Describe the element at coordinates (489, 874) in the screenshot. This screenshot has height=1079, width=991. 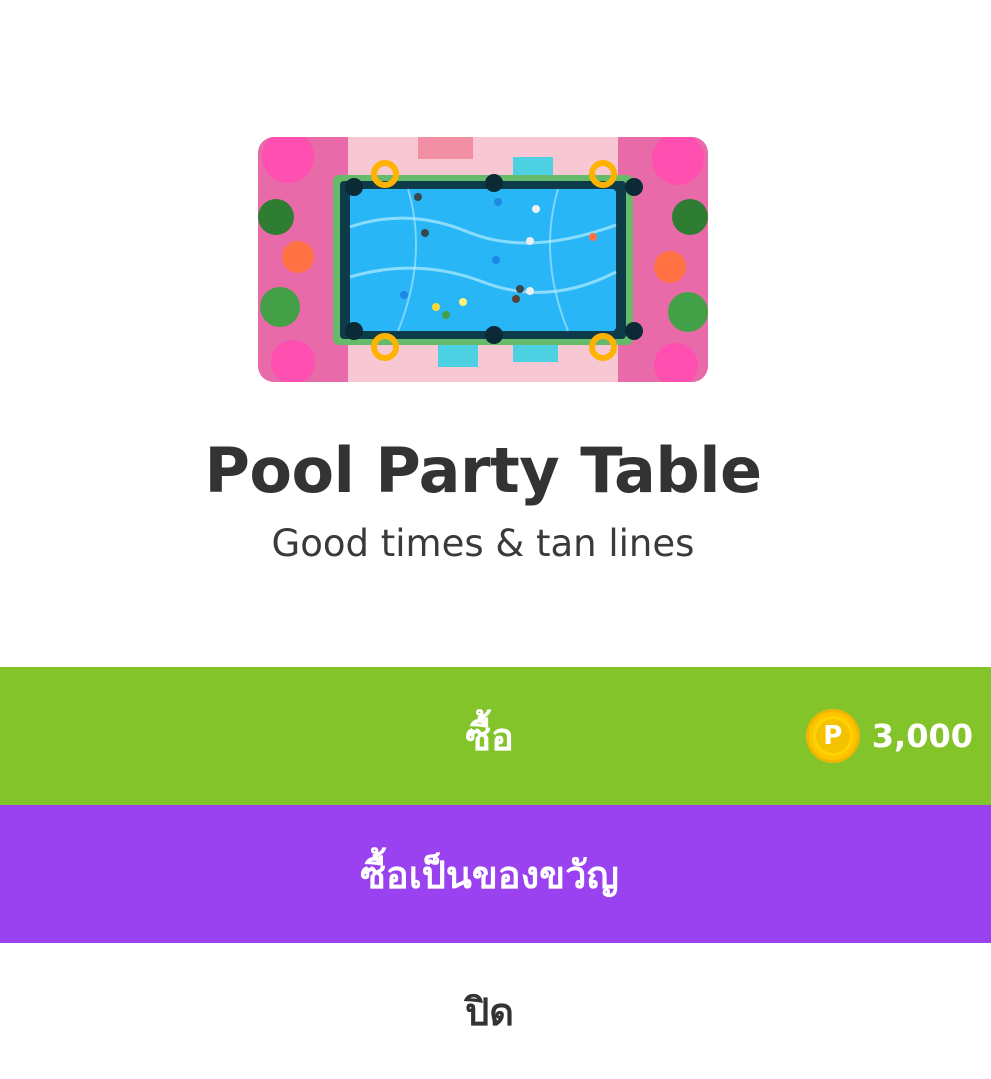
I see `gift-button-label: ซื้อเป็นของขวัญ` at that location.